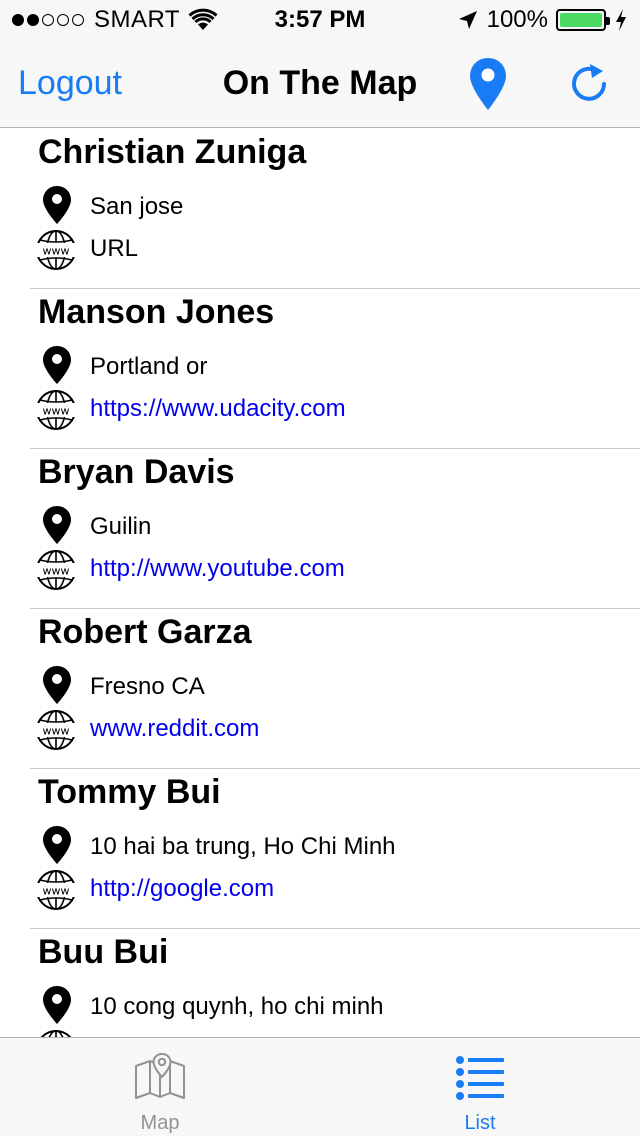 The height and width of the screenshot is (1136, 640). Describe the element at coordinates (145, 632) in the screenshot. I see `student-name: Robert Garza` at that location.